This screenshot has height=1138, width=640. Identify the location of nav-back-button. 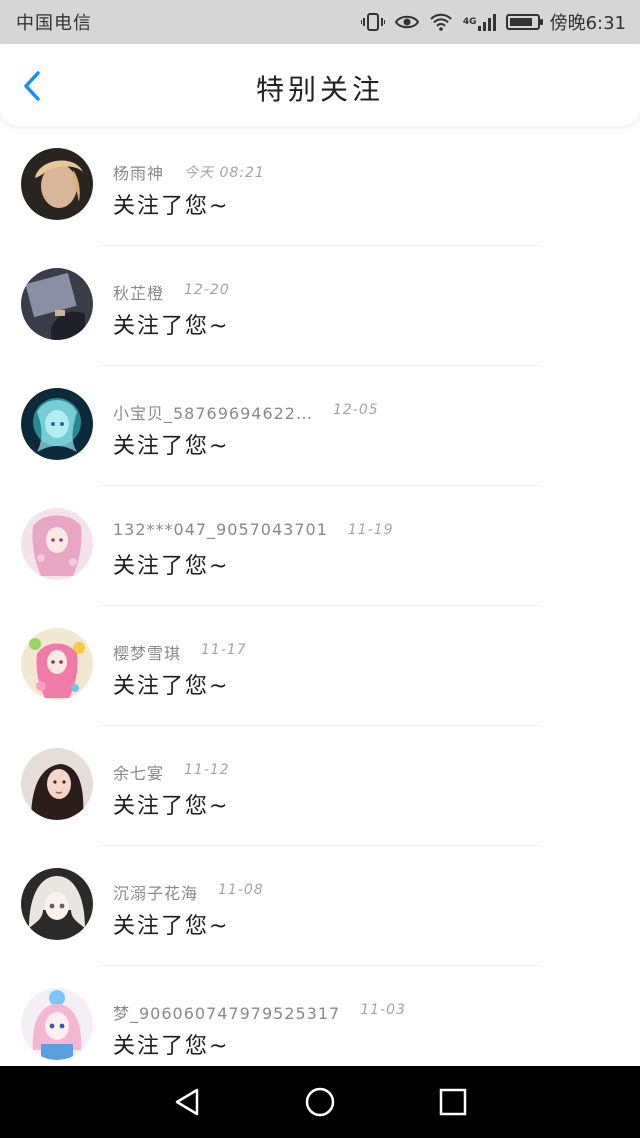
(187, 1102).